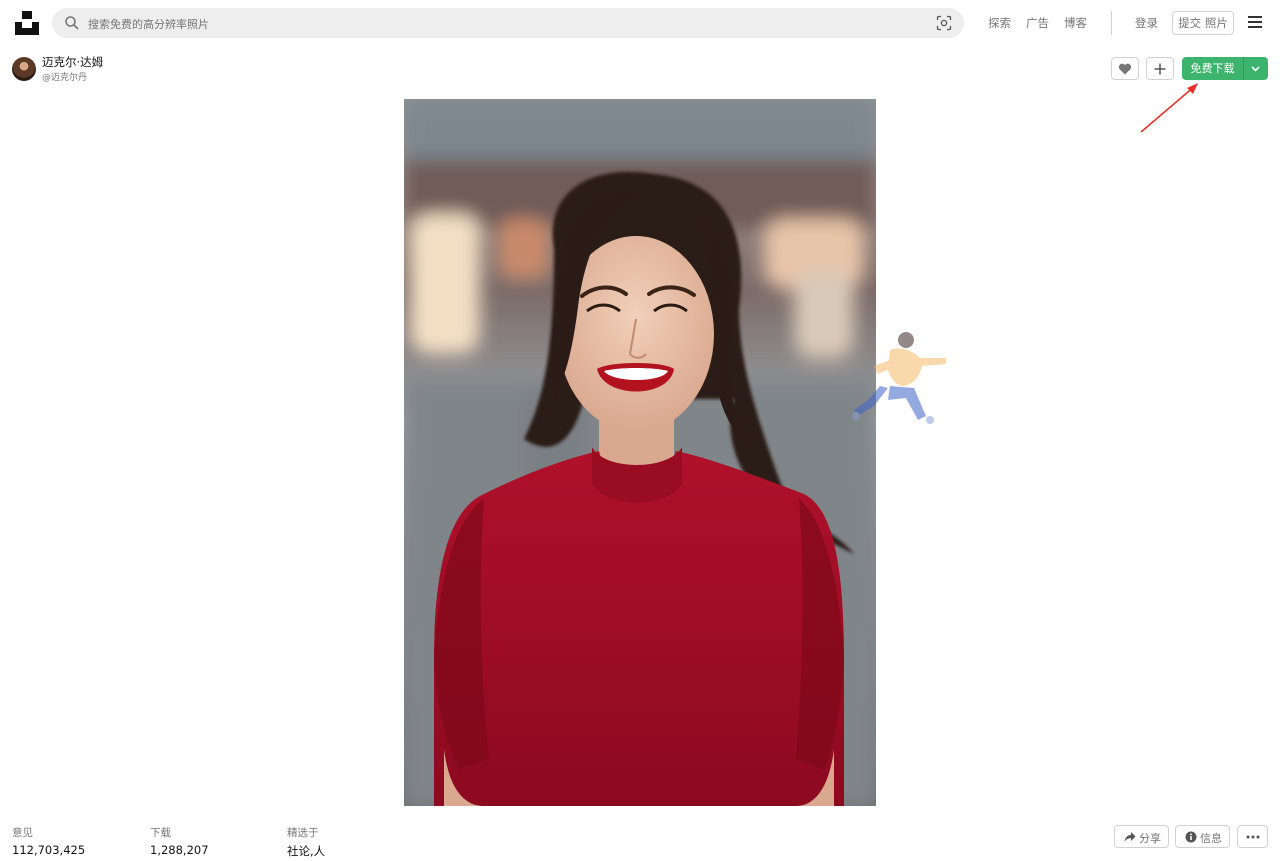  I want to click on downloads-value: 1,288,207, so click(179, 850).